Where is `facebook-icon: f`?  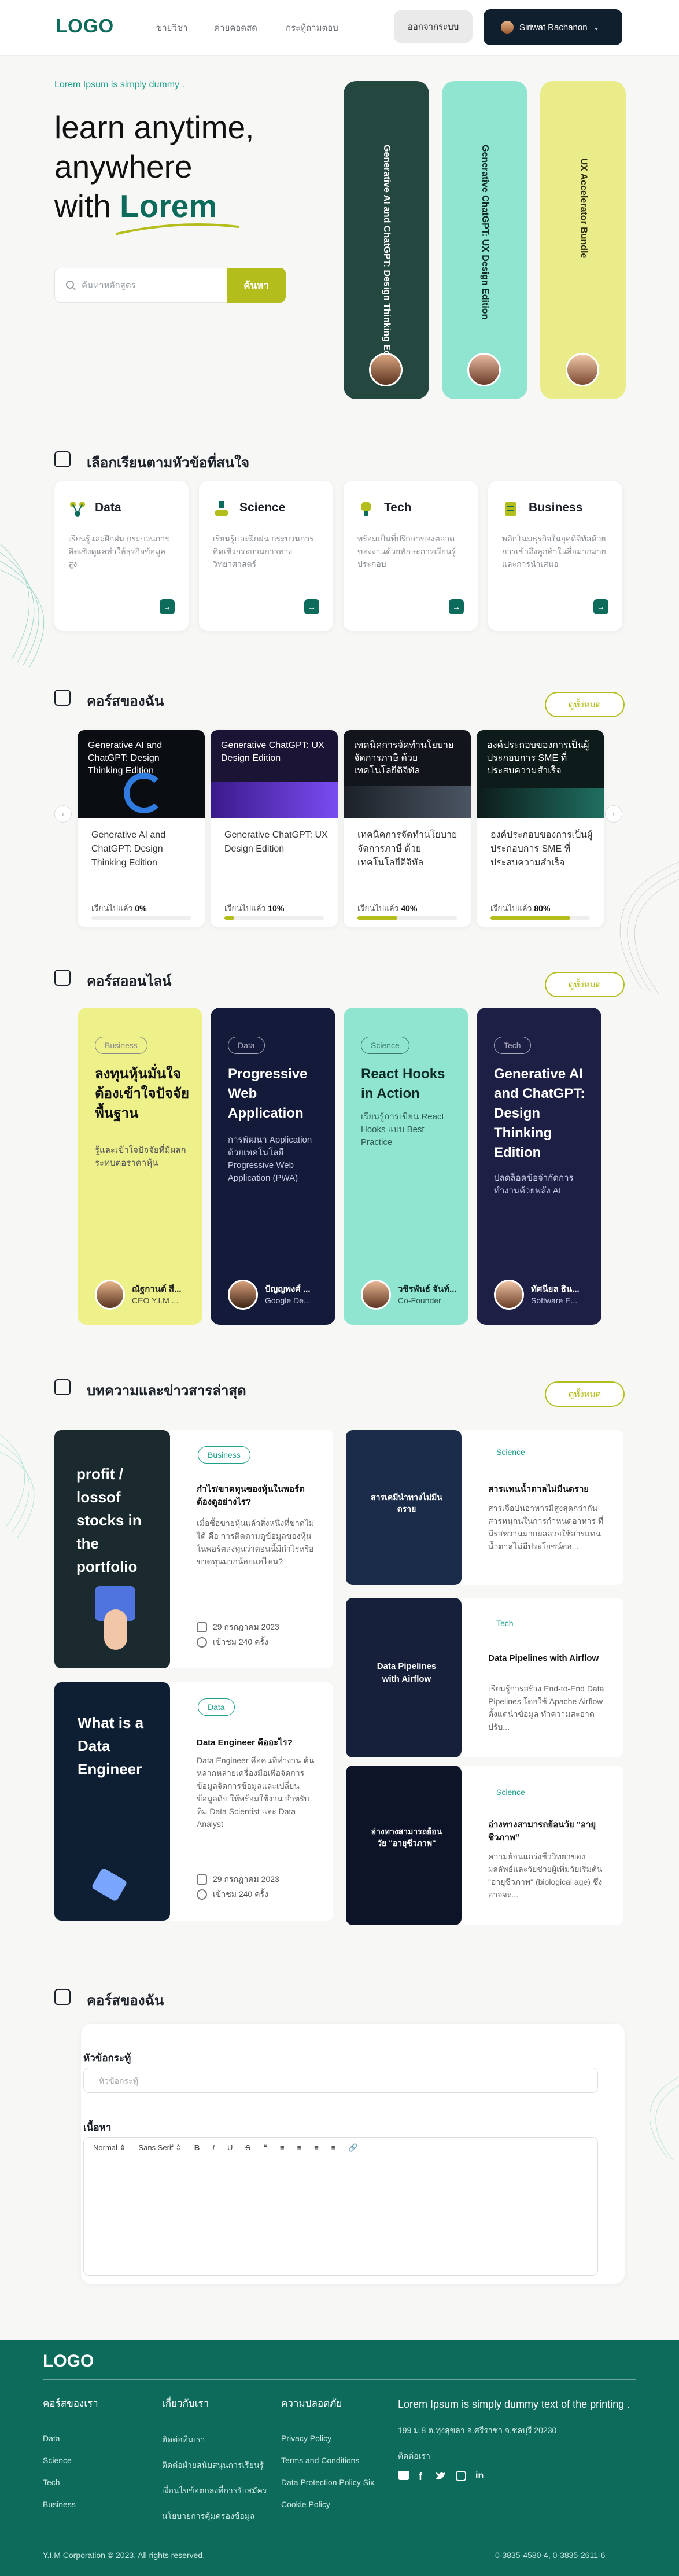 facebook-icon: f is located at coordinates (422, 2476).